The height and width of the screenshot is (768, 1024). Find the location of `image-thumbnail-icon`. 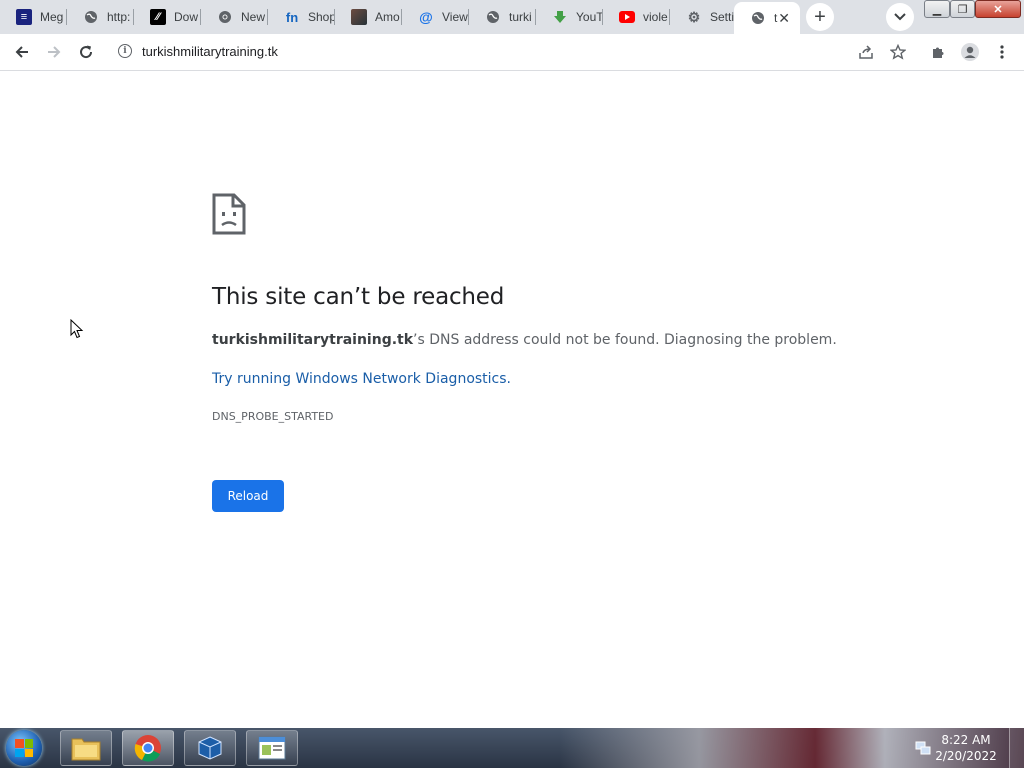

image-thumbnail-icon is located at coordinates (359, 17).